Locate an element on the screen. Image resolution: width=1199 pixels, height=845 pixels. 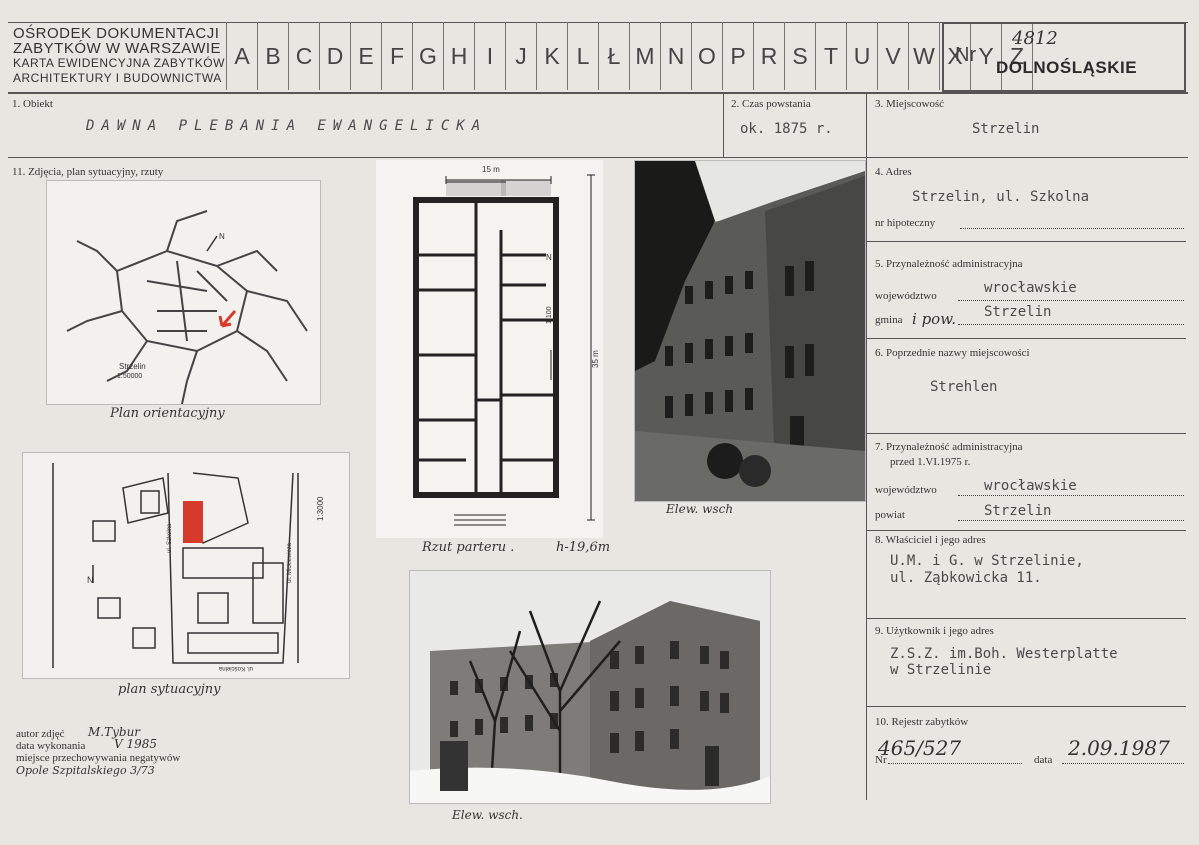
index-letter: N is located at coordinates (675, 56).